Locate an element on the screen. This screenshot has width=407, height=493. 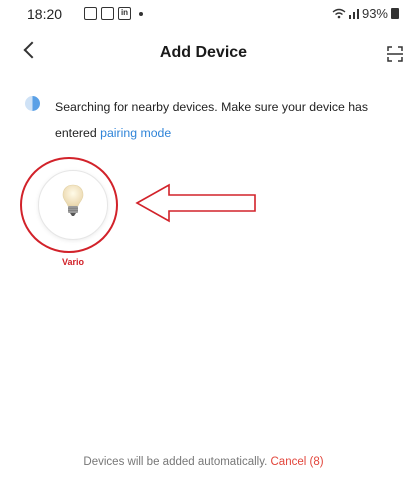
header: Add Device is located at coordinates (203, 54).